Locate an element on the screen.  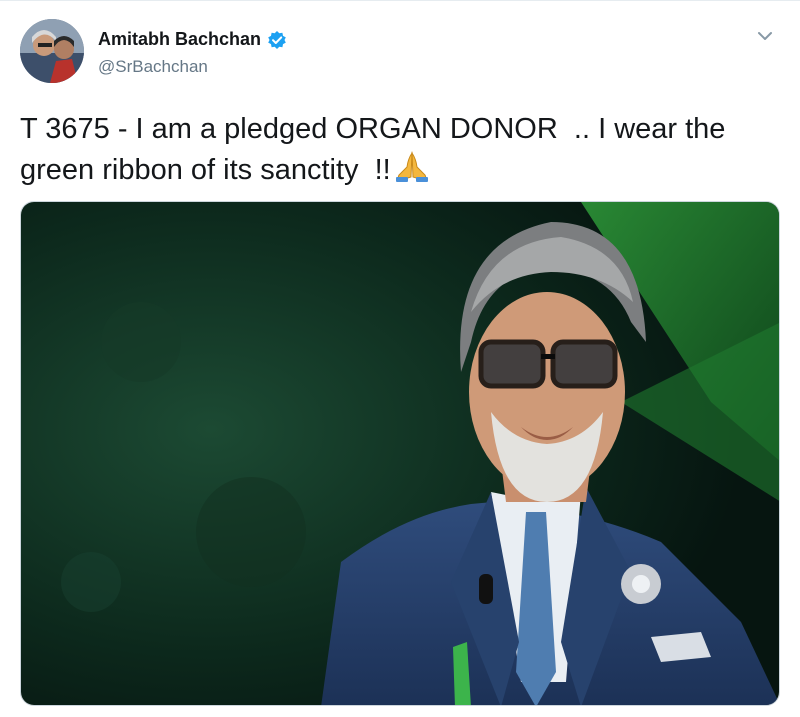
avatar is located at coordinates (52, 51).